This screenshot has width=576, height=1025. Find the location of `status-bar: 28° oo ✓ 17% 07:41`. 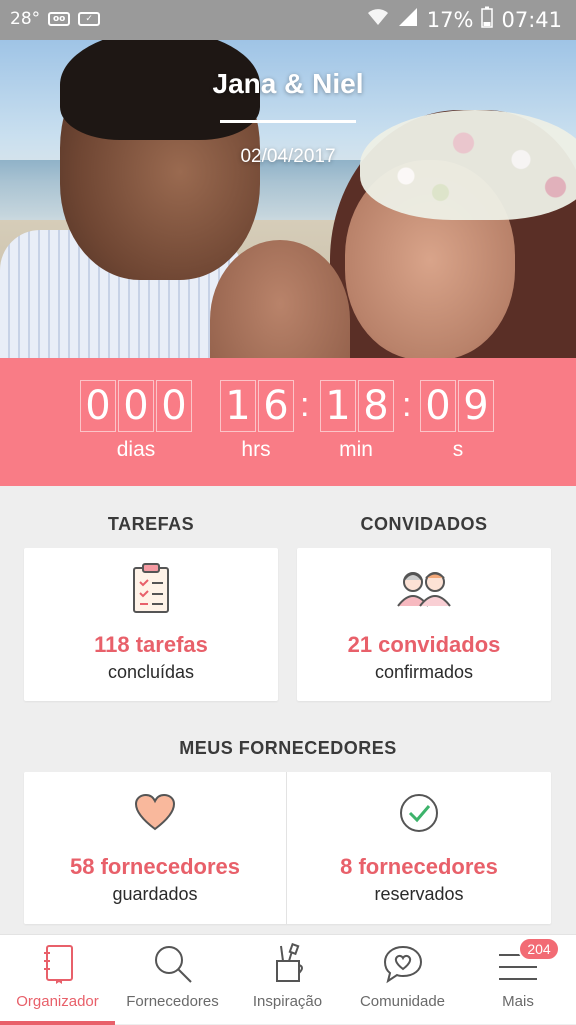

status-bar: 28° oo ✓ 17% 07:41 is located at coordinates (288, 20).